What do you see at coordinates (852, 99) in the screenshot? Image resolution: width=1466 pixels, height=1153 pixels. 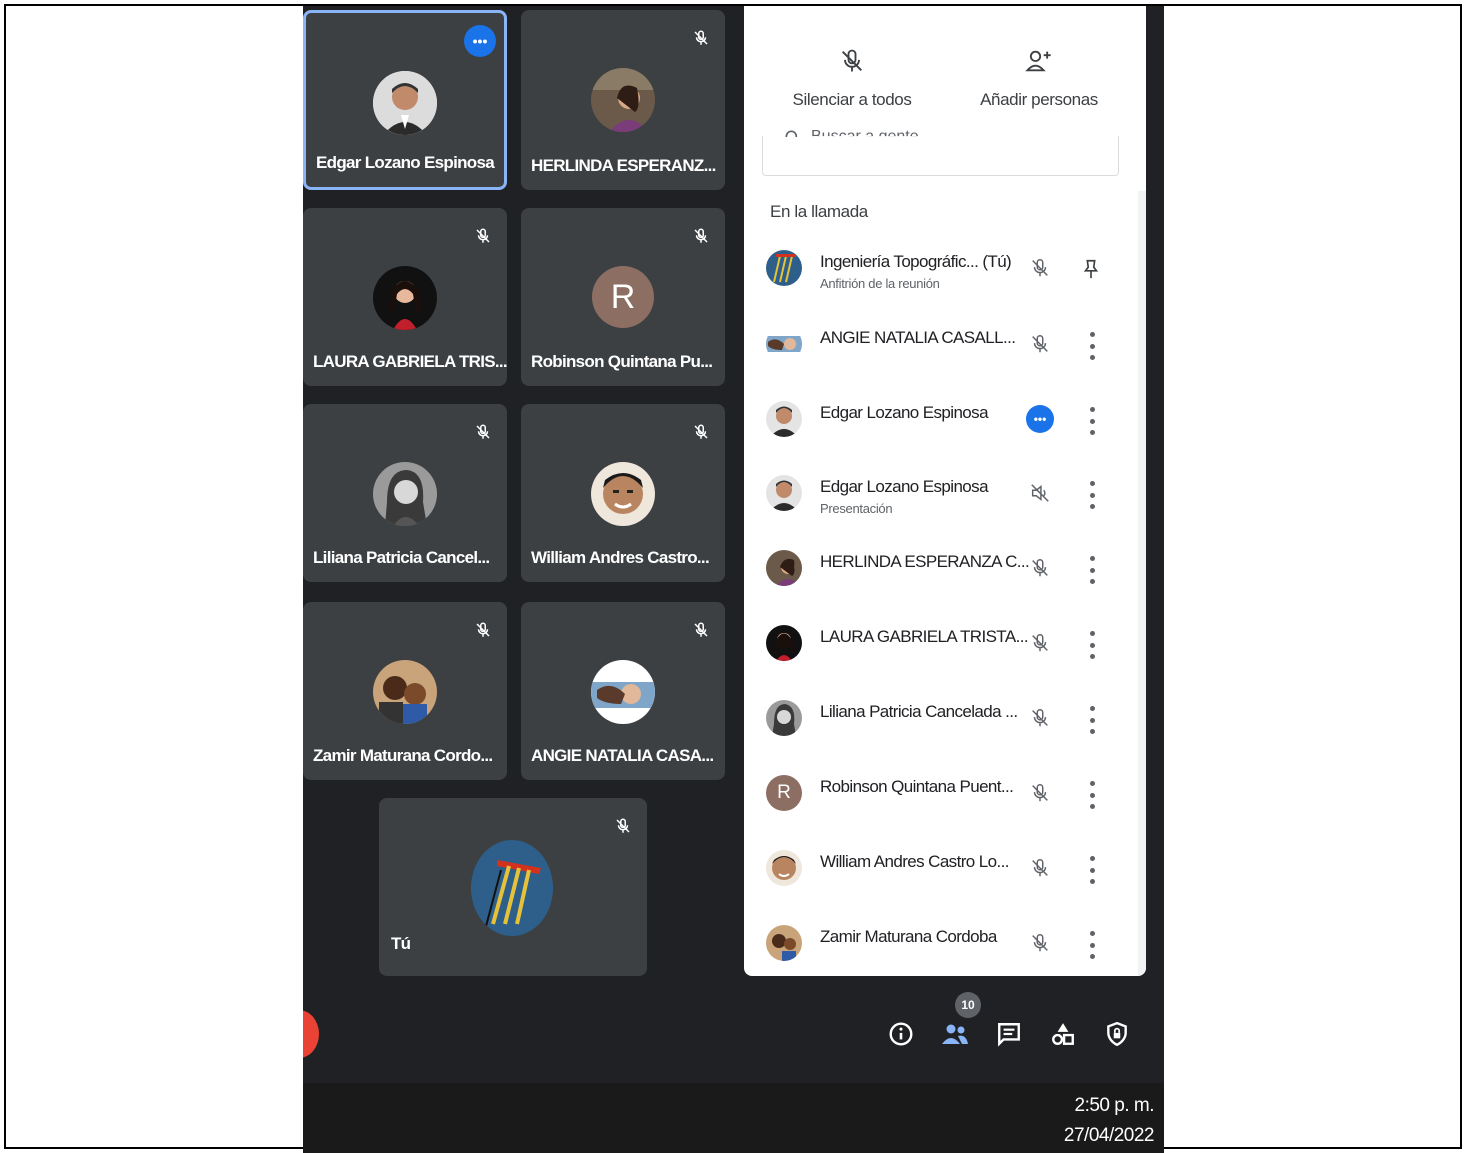 I see `mute-all-label: Silenciar a todos` at bounding box center [852, 99].